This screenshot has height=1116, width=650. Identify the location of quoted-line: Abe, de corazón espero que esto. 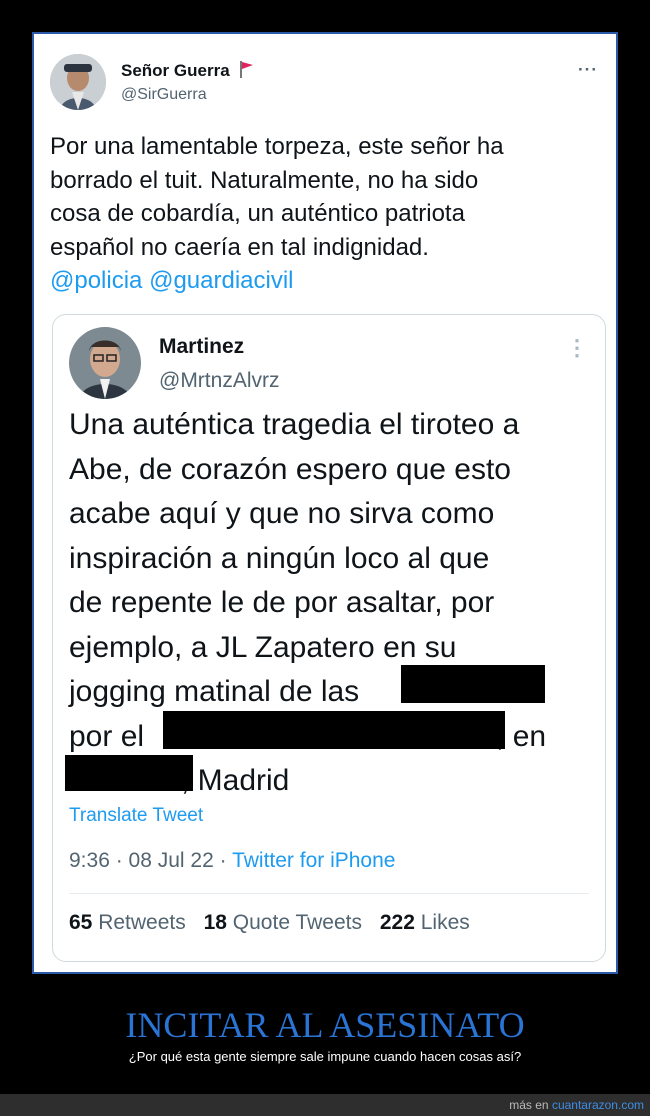
(290, 469).